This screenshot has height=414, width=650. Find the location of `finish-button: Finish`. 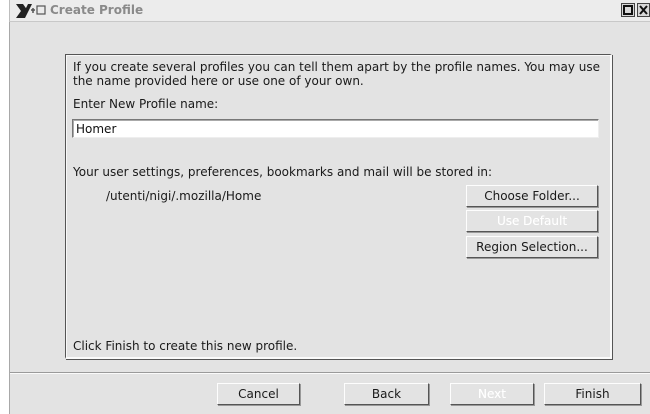

finish-button: Finish is located at coordinates (592, 394).